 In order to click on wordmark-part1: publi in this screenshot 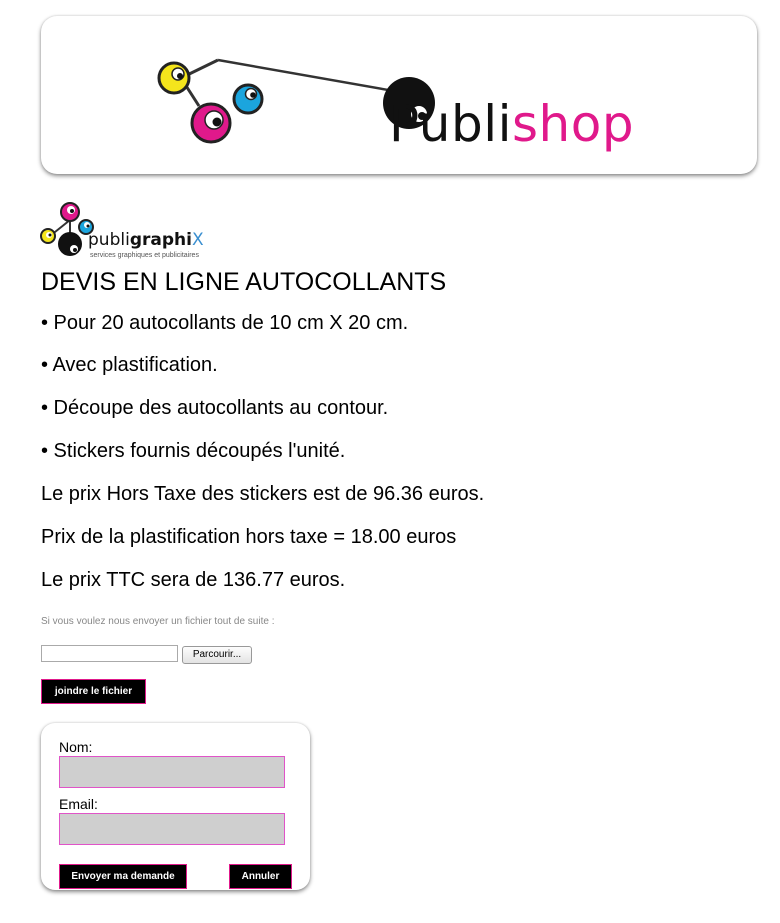, I will do `click(109, 240)`.